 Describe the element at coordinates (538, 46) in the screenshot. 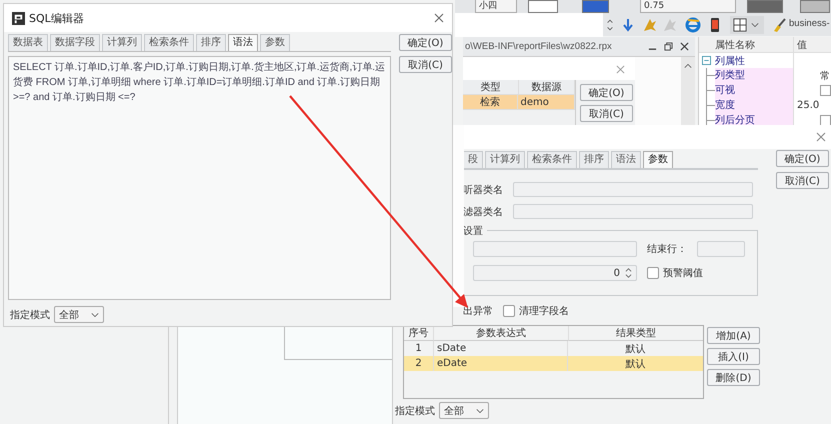

I see `window-title: o\WEB-INF\reportFiles\wz0822.rpx` at that location.